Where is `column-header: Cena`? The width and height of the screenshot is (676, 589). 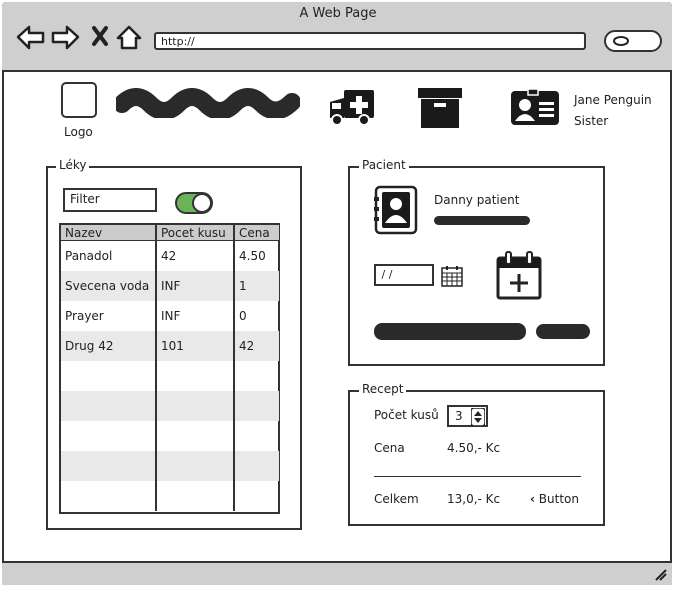 column-header: Cena is located at coordinates (256, 233).